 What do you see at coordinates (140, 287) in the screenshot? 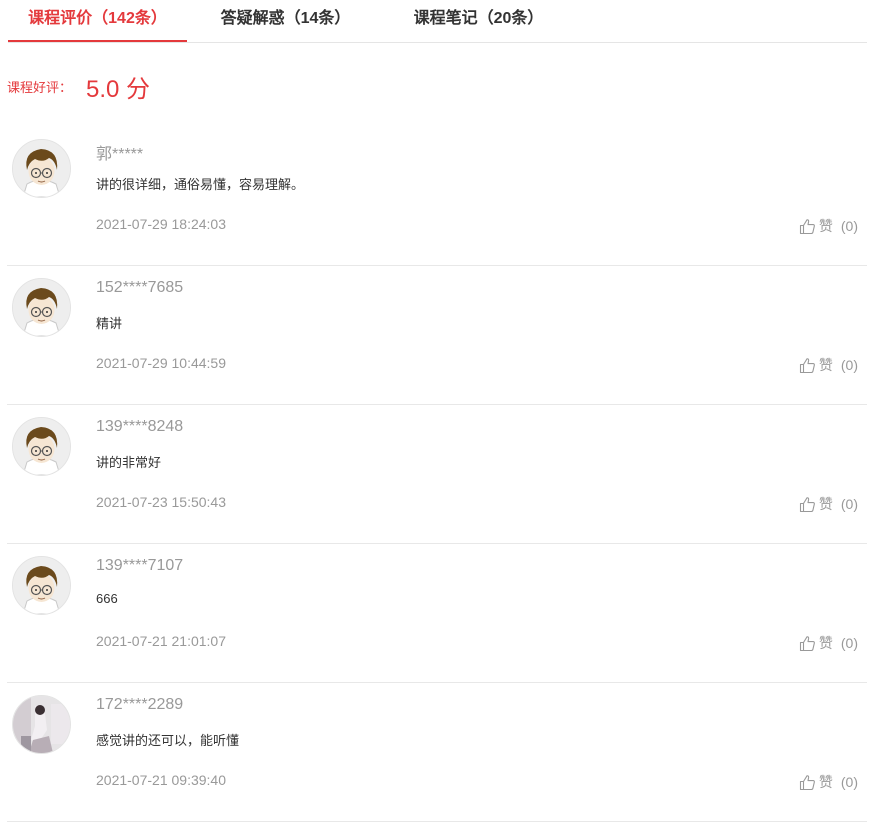
I see `review-username: 152****7685` at bounding box center [140, 287].